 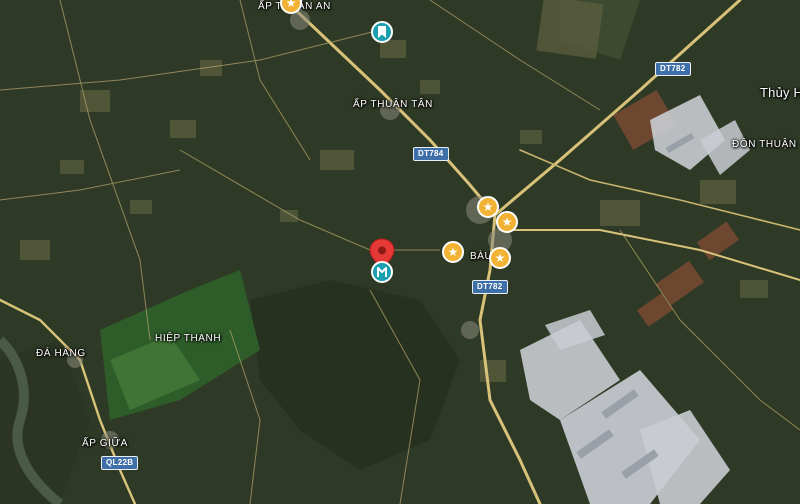 I want to click on saved-place-marker, so click(x=382, y=32).